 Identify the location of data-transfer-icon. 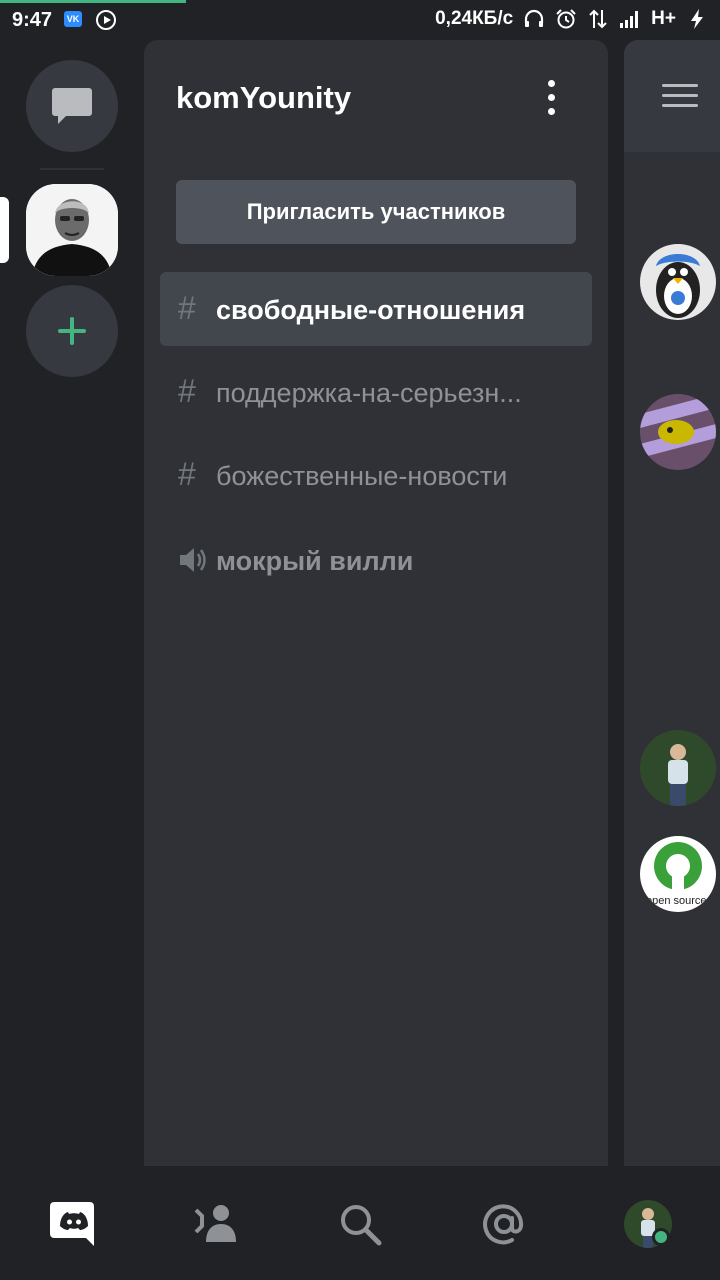
(598, 19).